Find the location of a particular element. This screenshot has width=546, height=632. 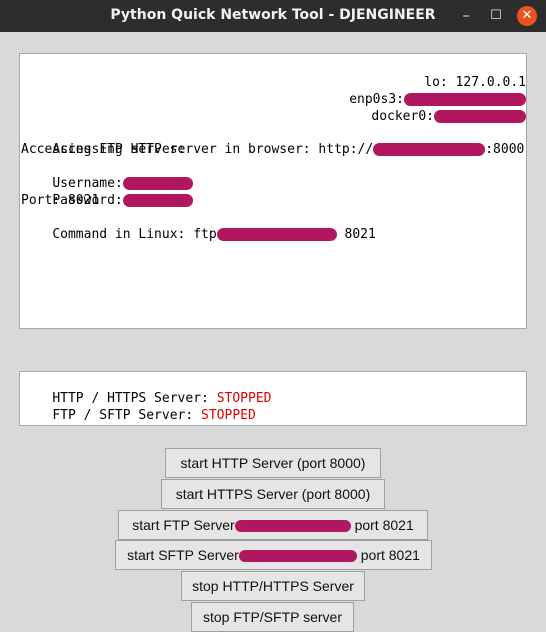

start-ftp-button: start FTP Server port 8021 is located at coordinates (273, 525).